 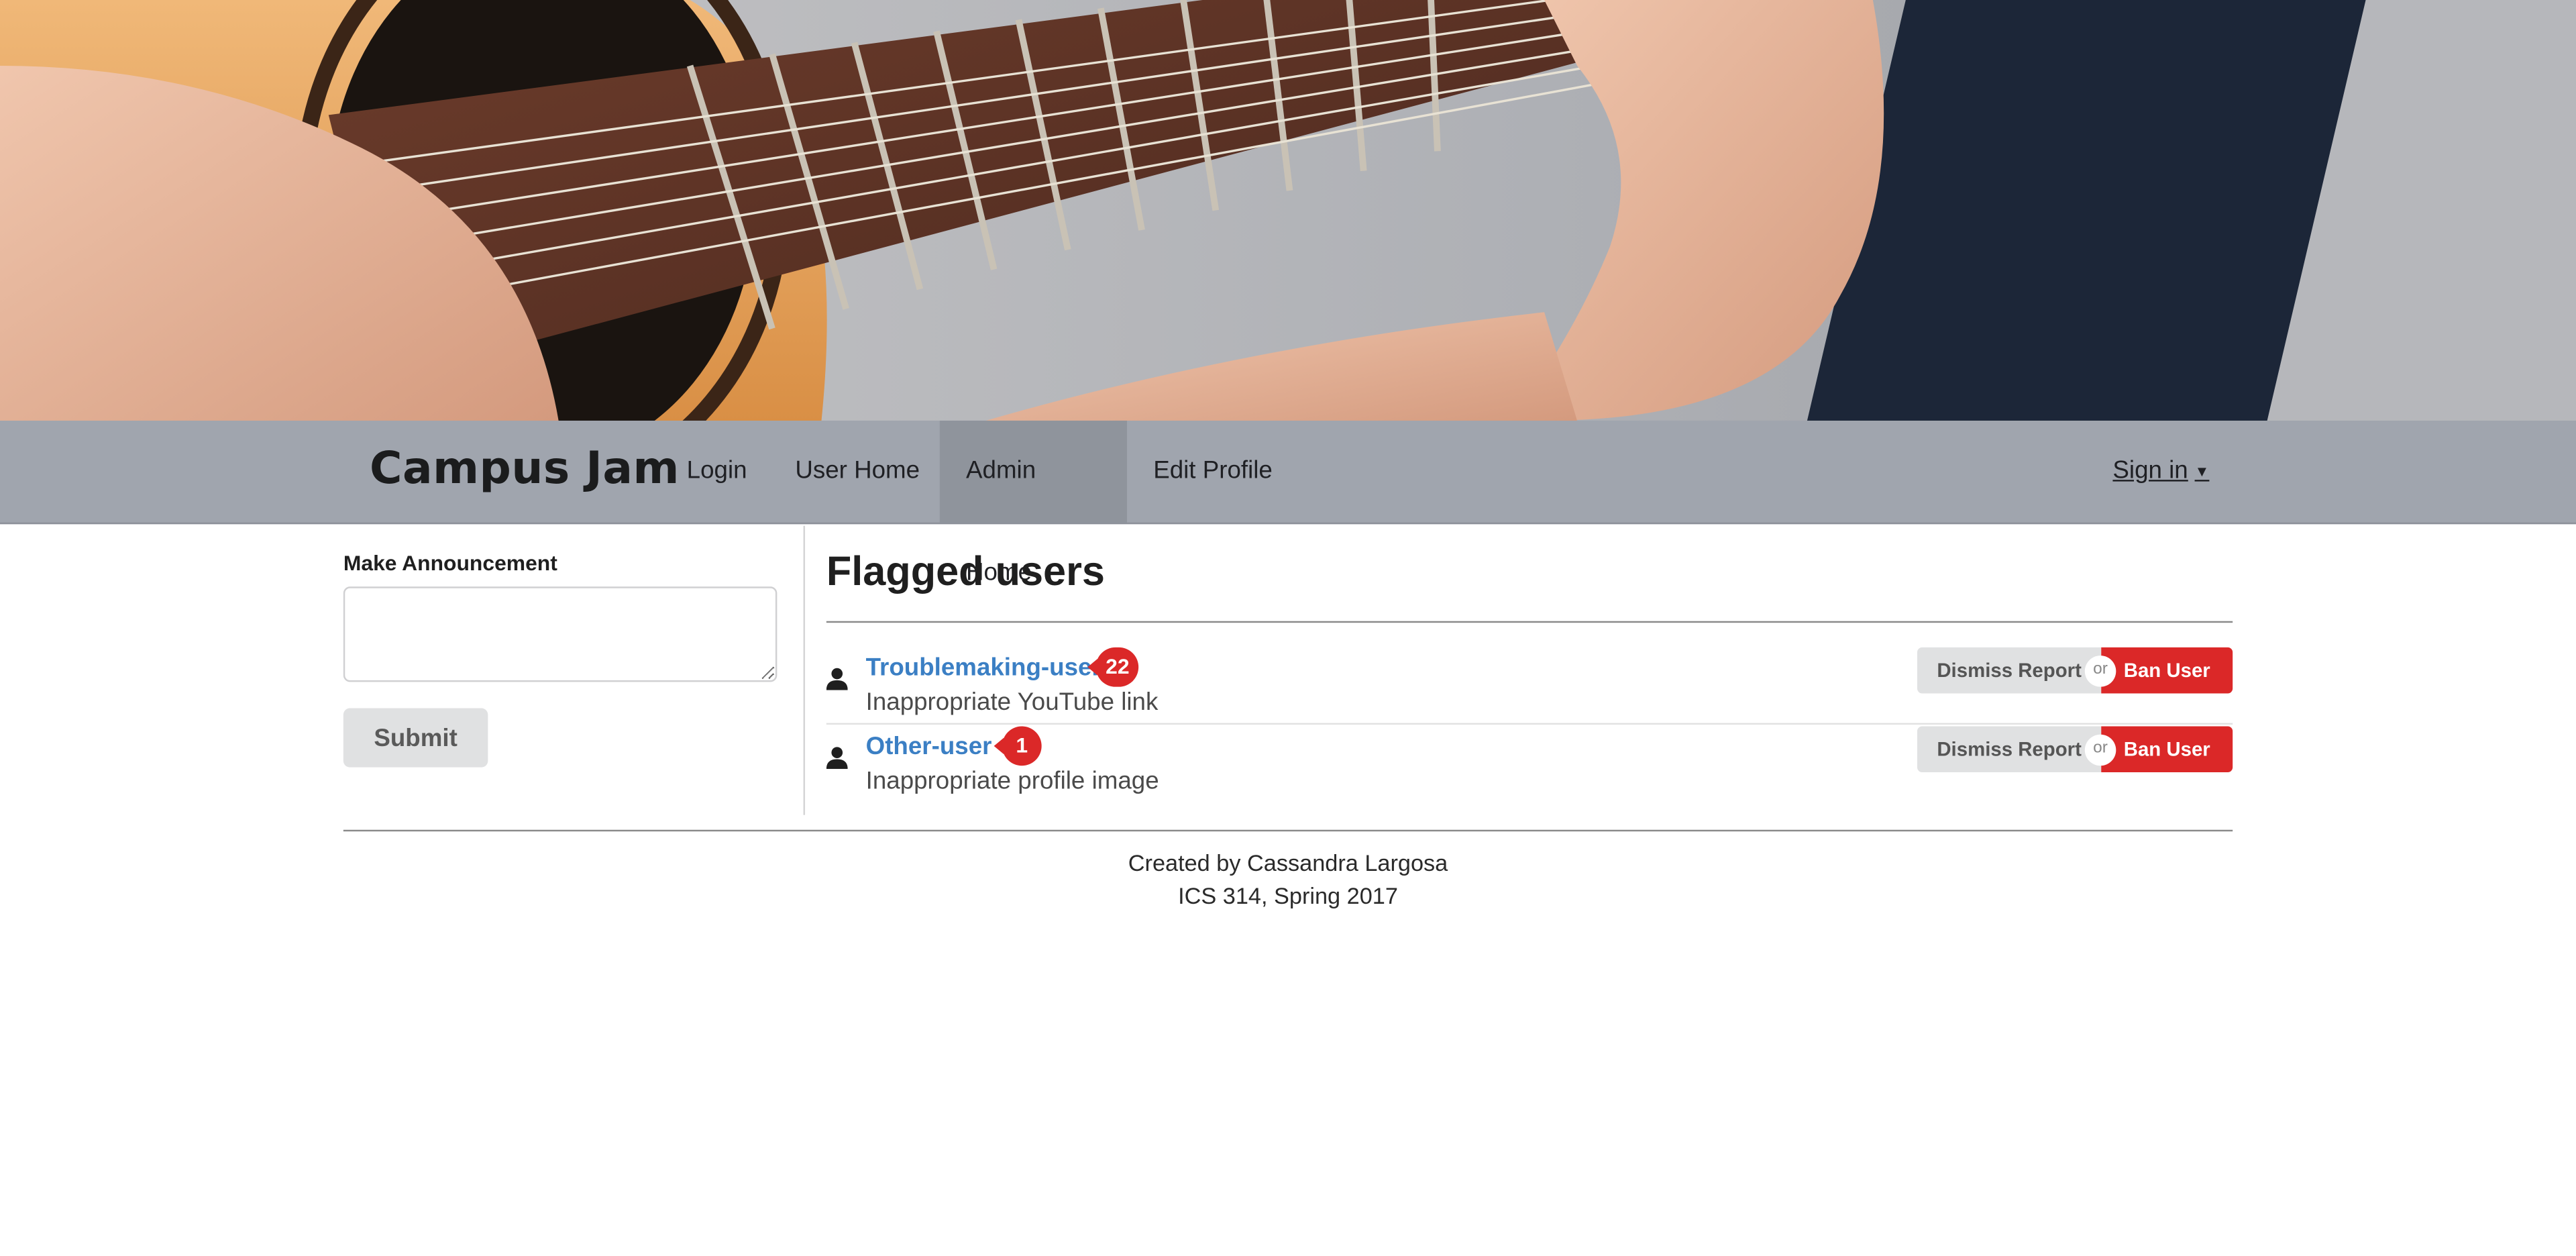 What do you see at coordinates (1288, 895) in the screenshot?
I see `footer-course: ICS 314, Spring 2017` at bounding box center [1288, 895].